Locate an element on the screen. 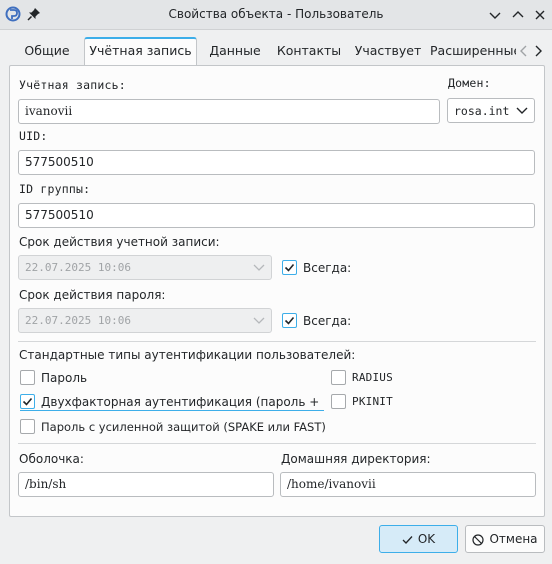  account-always-label: Всегда: is located at coordinates (327, 268).